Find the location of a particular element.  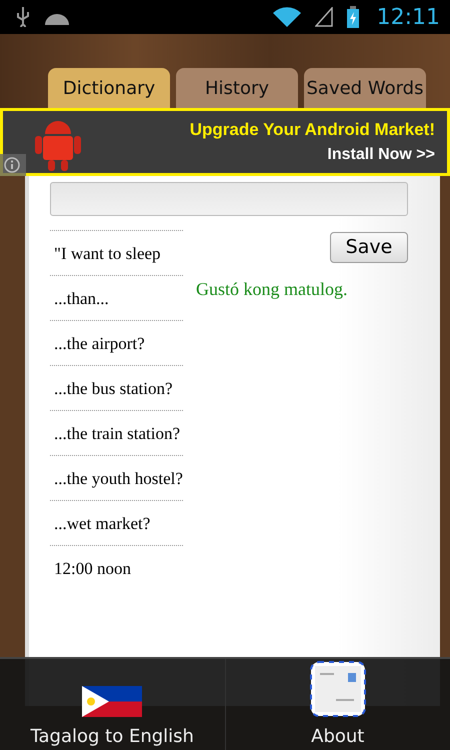

info-icon is located at coordinates (13, 165).